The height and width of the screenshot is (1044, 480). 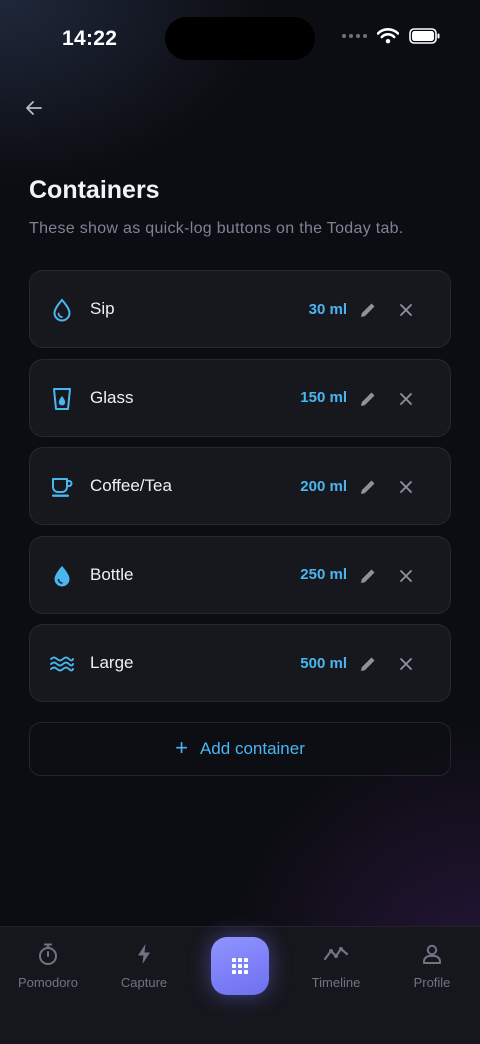 What do you see at coordinates (425, 36) in the screenshot?
I see `battery-icon` at bounding box center [425, 36].